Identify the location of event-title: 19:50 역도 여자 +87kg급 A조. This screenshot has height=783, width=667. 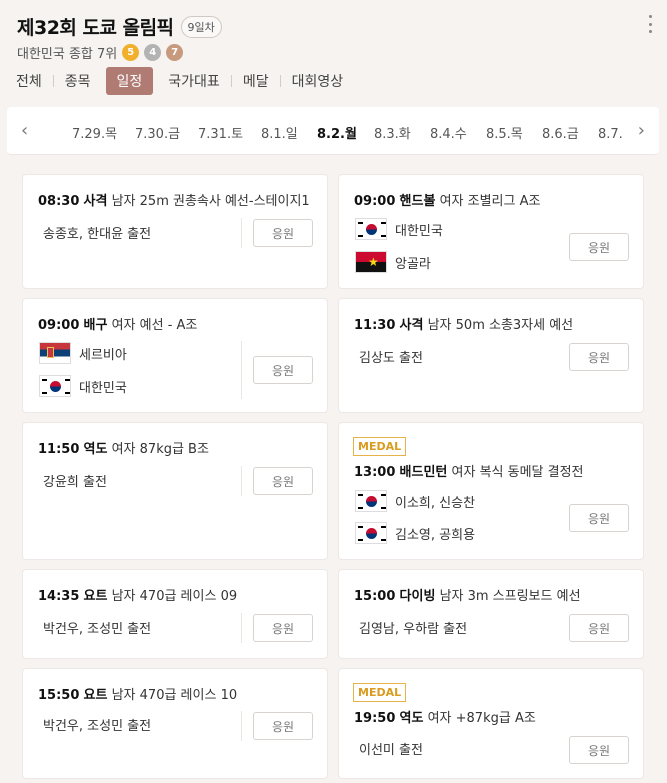
(445, 718).